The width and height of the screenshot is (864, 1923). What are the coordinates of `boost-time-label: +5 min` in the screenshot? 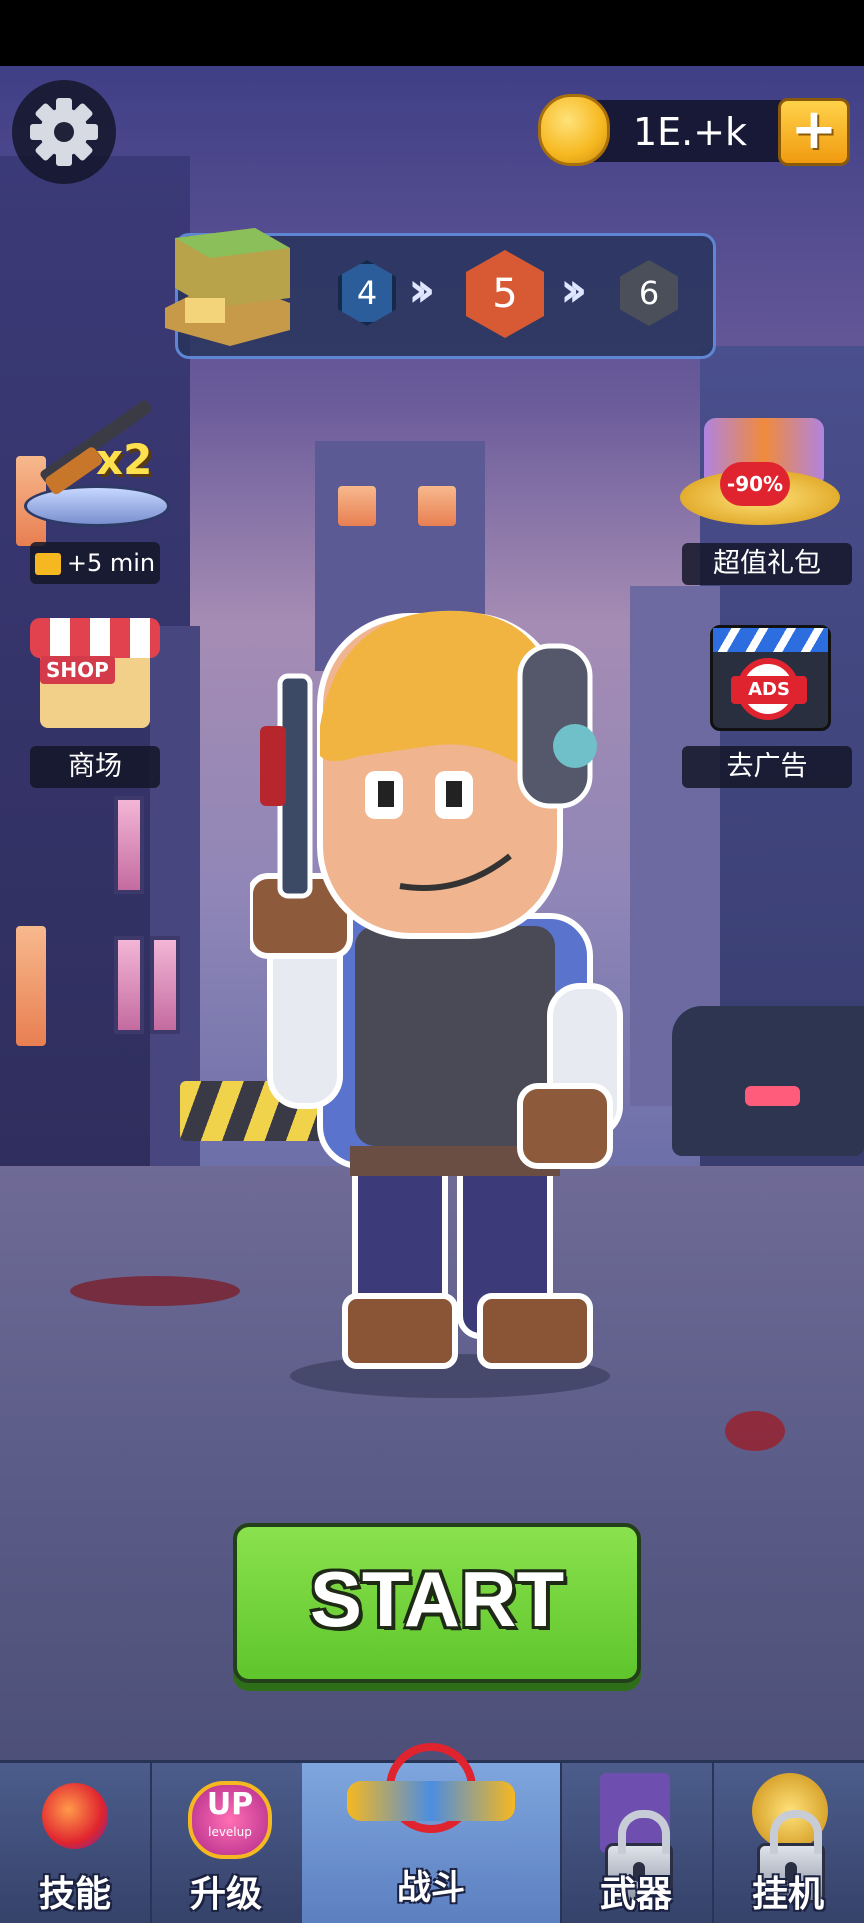 It's located at (95, 563).